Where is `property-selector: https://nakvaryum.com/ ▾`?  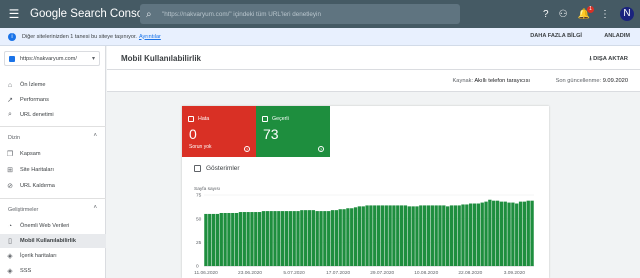
property-selector: https://nakvaryum.com/ ▾ is located at coordinates (52, 58).